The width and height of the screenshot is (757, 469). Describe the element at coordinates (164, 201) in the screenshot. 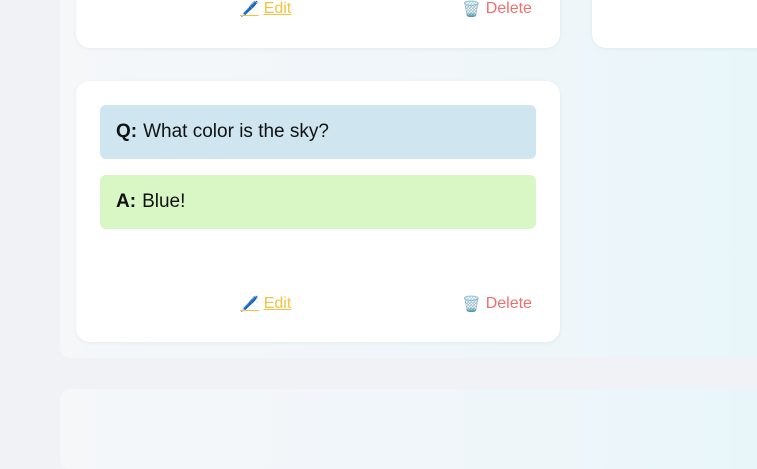

I see `answer-text: Blue!` at that location.